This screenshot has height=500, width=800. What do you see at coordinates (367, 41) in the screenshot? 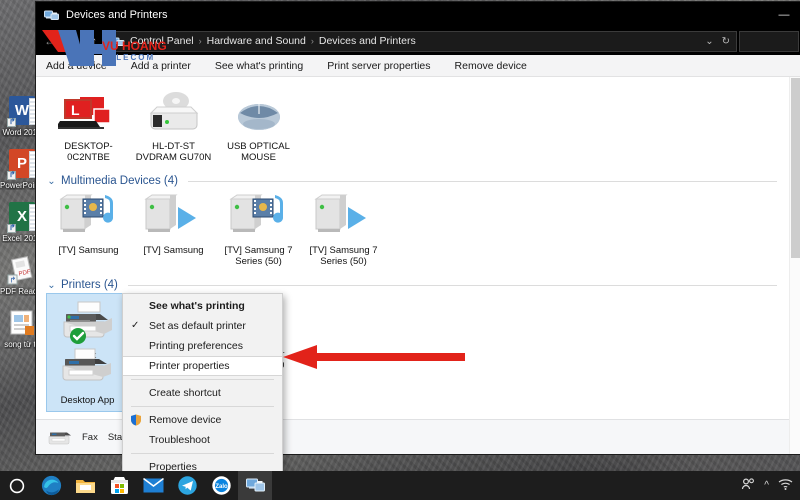
I see `breadcrumb-item-devices-and-printers: Devices and Printers` at bounding box center [367, 41].